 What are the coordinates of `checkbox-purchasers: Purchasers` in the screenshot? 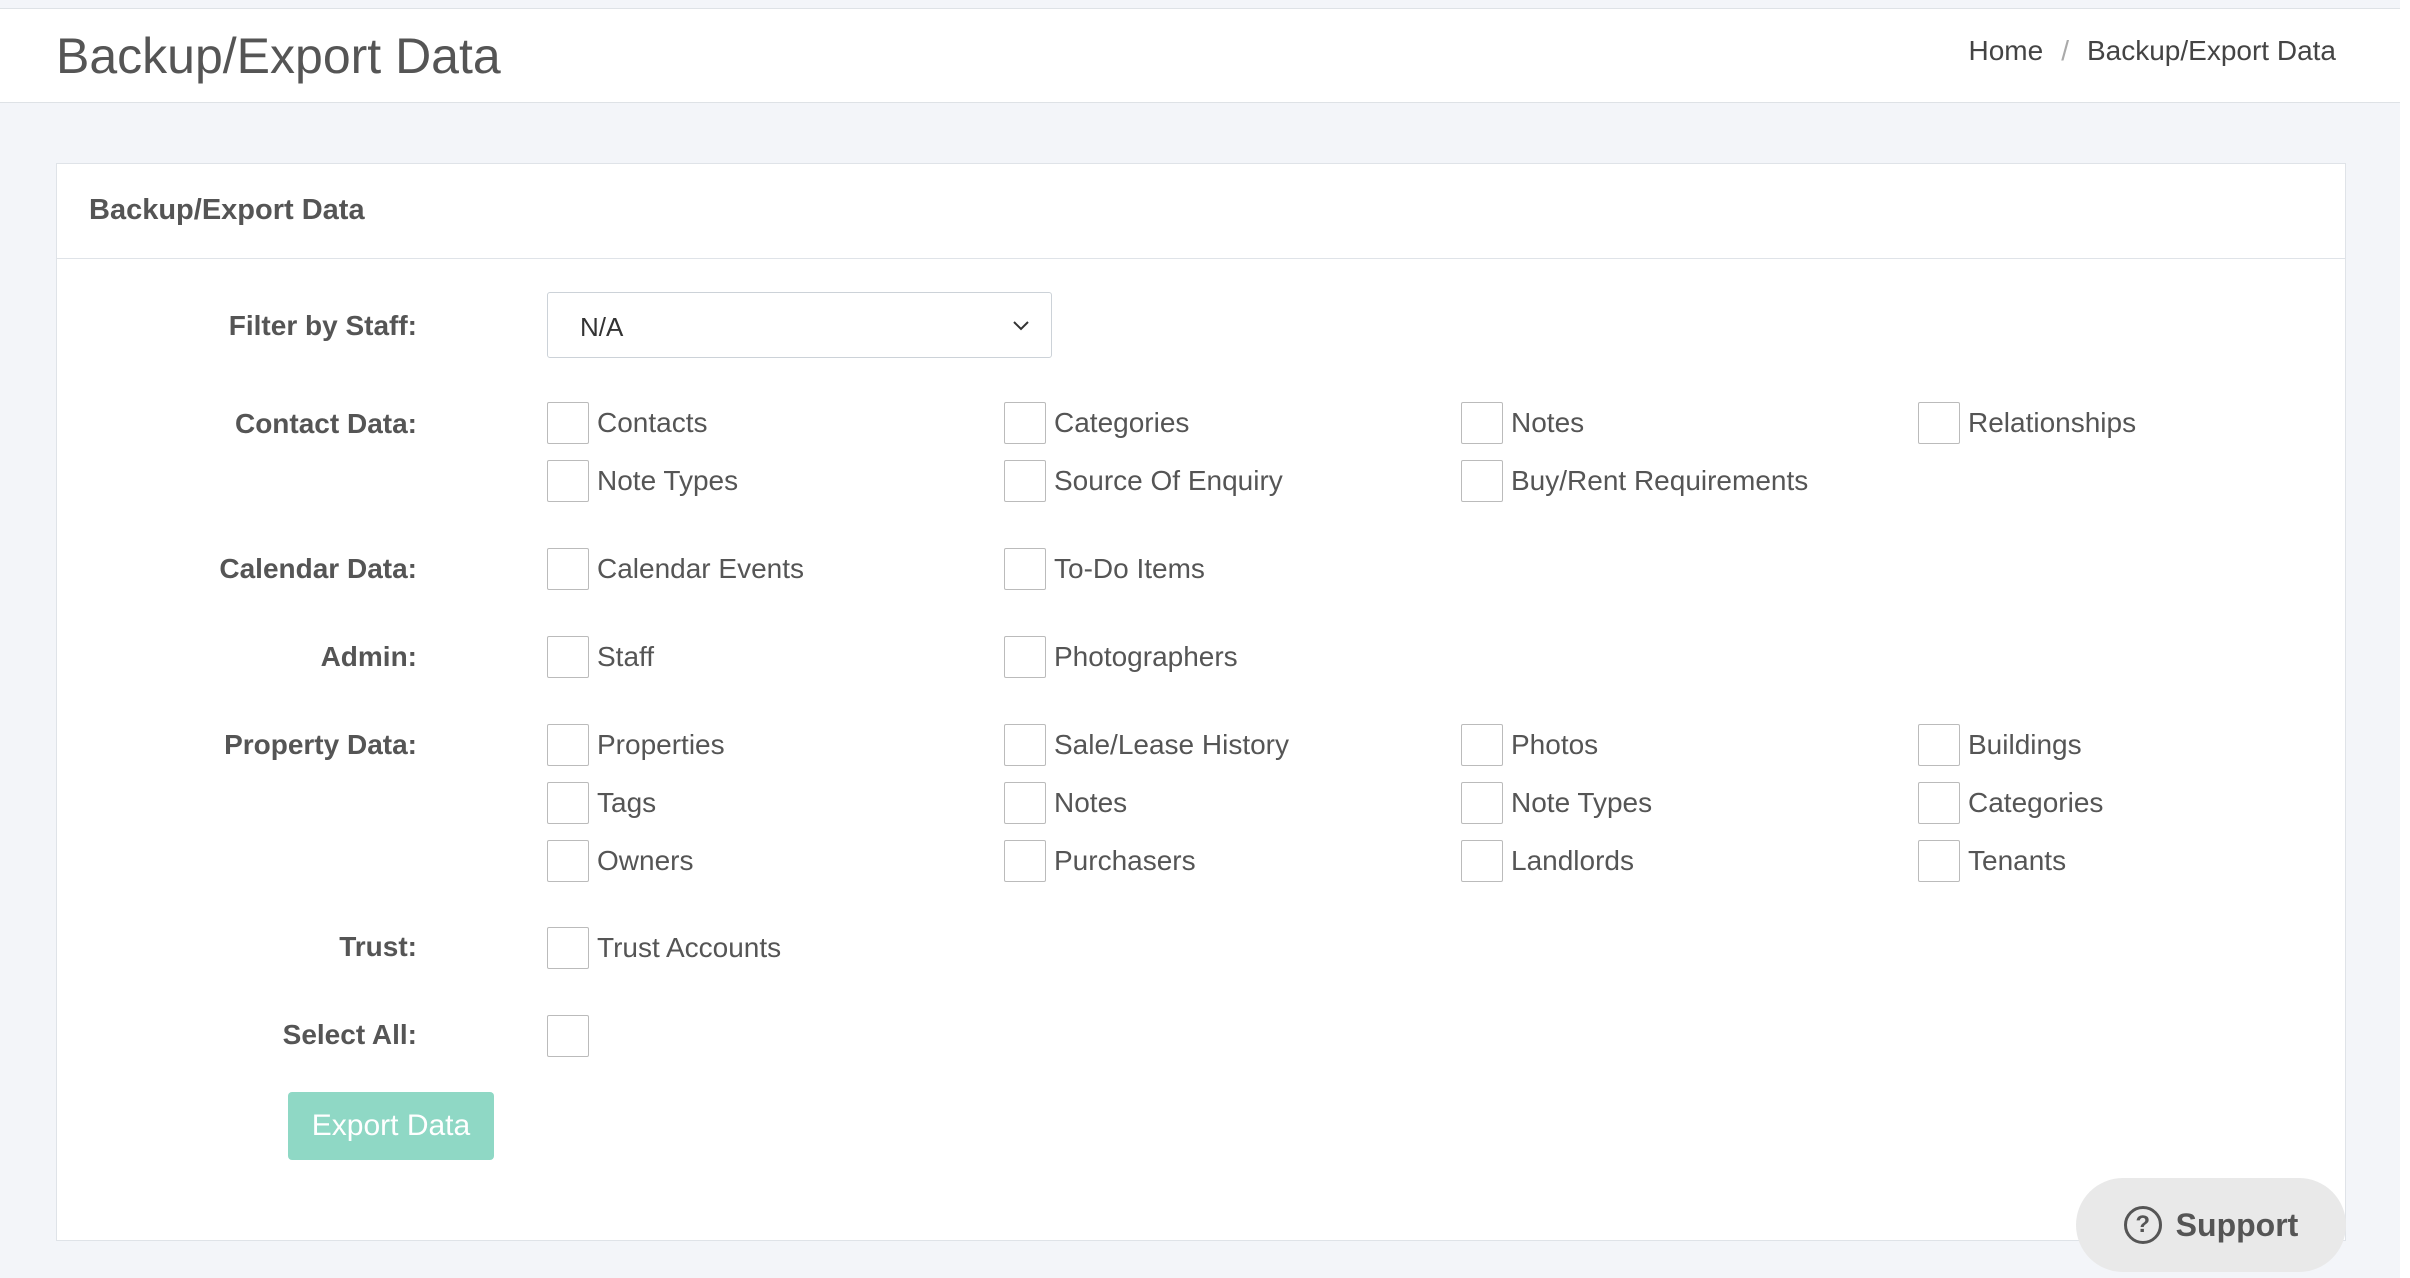 It's located at (1100, 861).